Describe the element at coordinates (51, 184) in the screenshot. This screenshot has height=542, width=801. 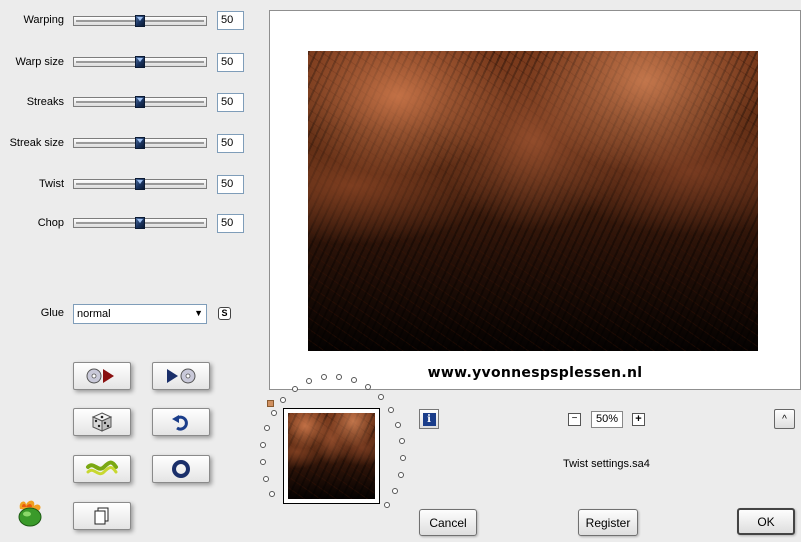
I see `slider-label: Twist` at that location.